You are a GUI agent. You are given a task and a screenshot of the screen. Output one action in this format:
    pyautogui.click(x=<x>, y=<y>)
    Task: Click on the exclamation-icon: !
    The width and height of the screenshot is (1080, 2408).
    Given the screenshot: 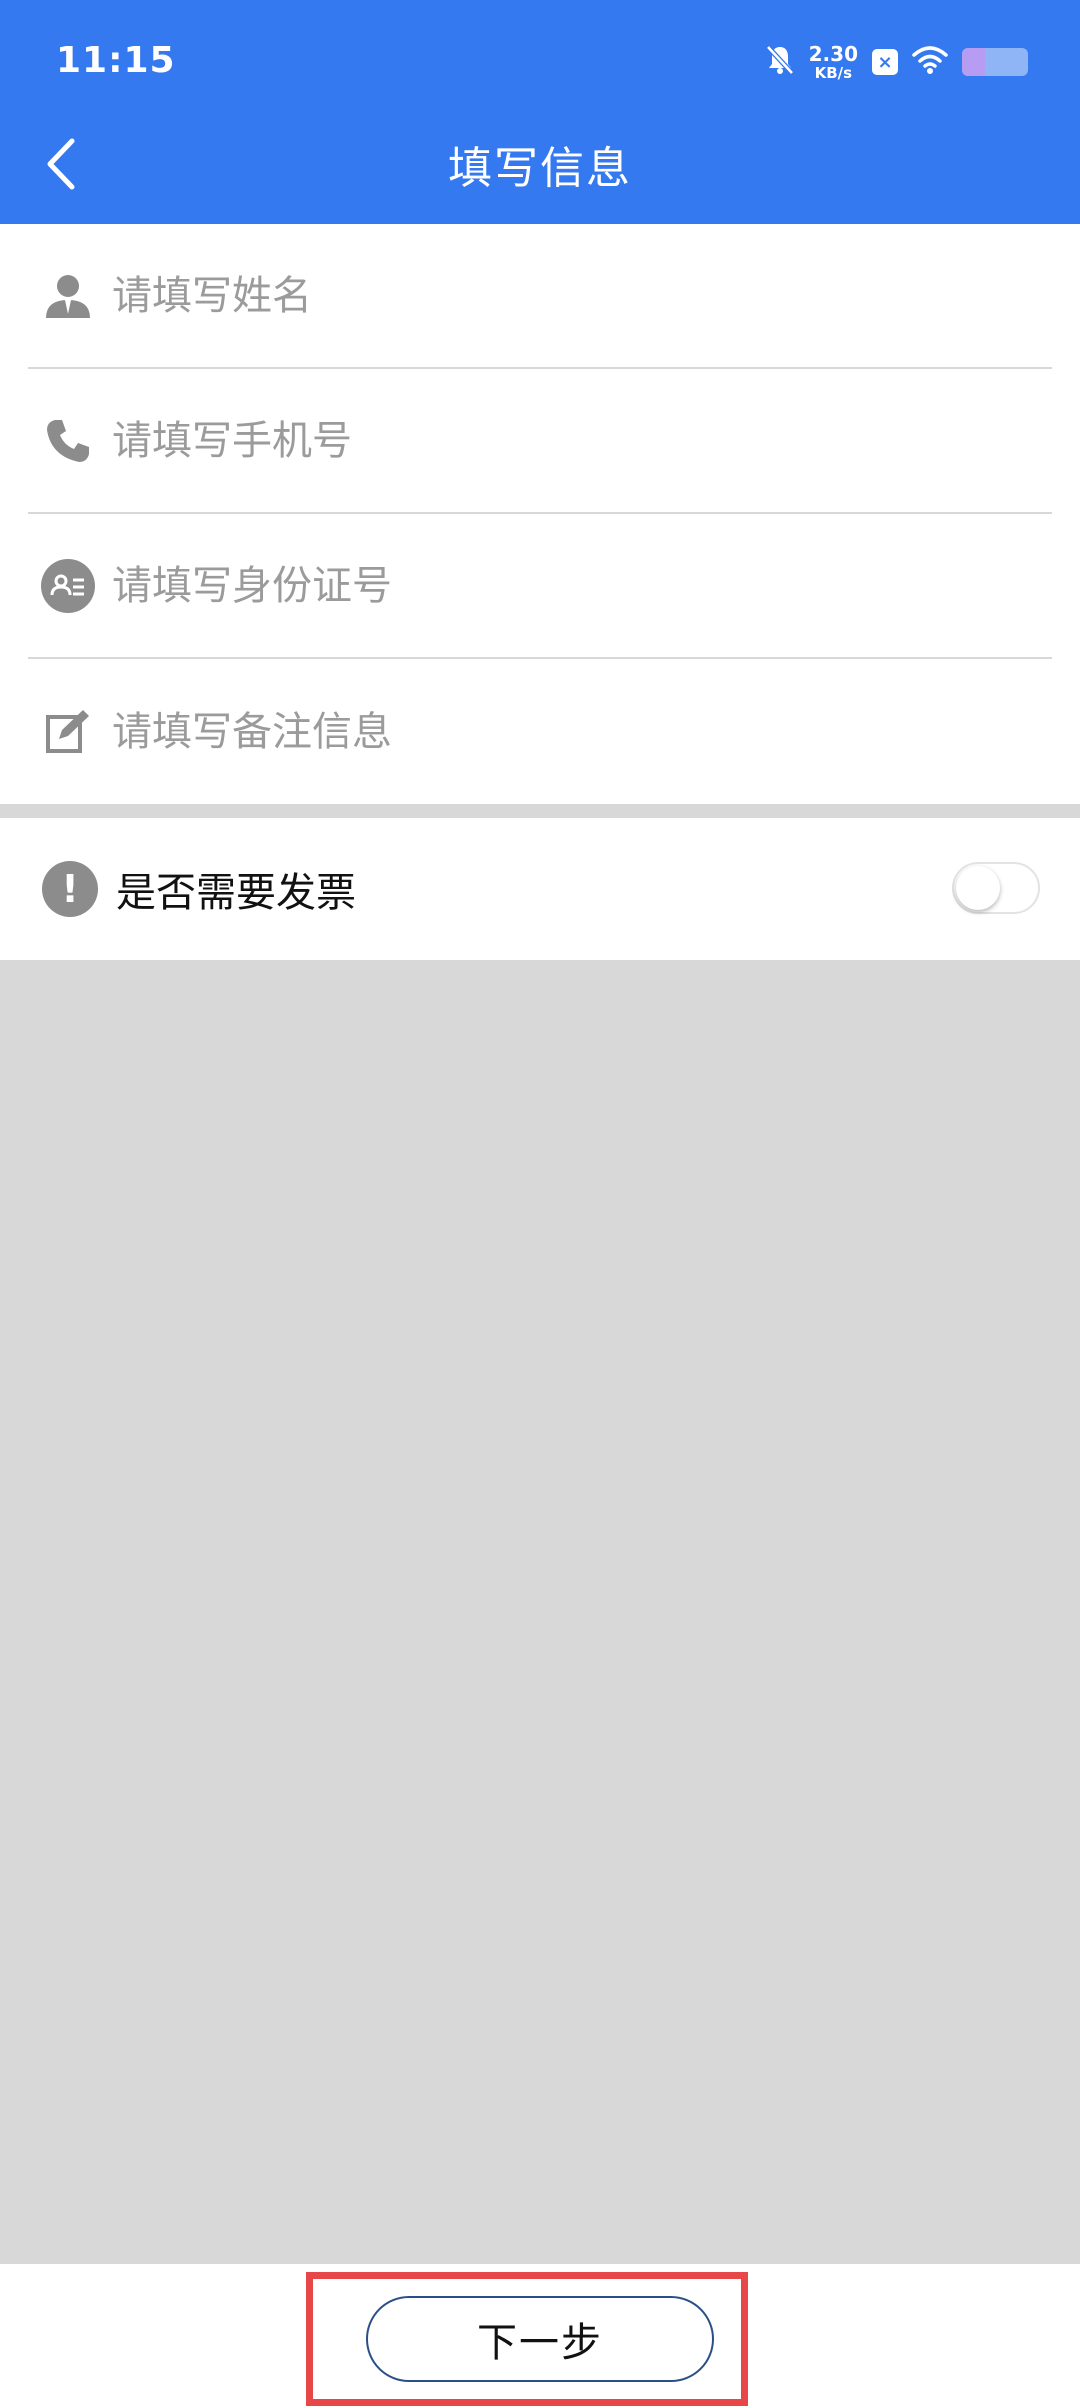 What is the action you would take?
    pyautogui.click(x=70, y=889)
    